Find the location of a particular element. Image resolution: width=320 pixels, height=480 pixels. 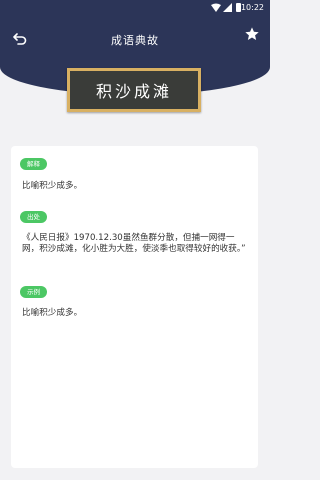

idiom-word: 积沙成滩 is located at coordinates (133, 91).